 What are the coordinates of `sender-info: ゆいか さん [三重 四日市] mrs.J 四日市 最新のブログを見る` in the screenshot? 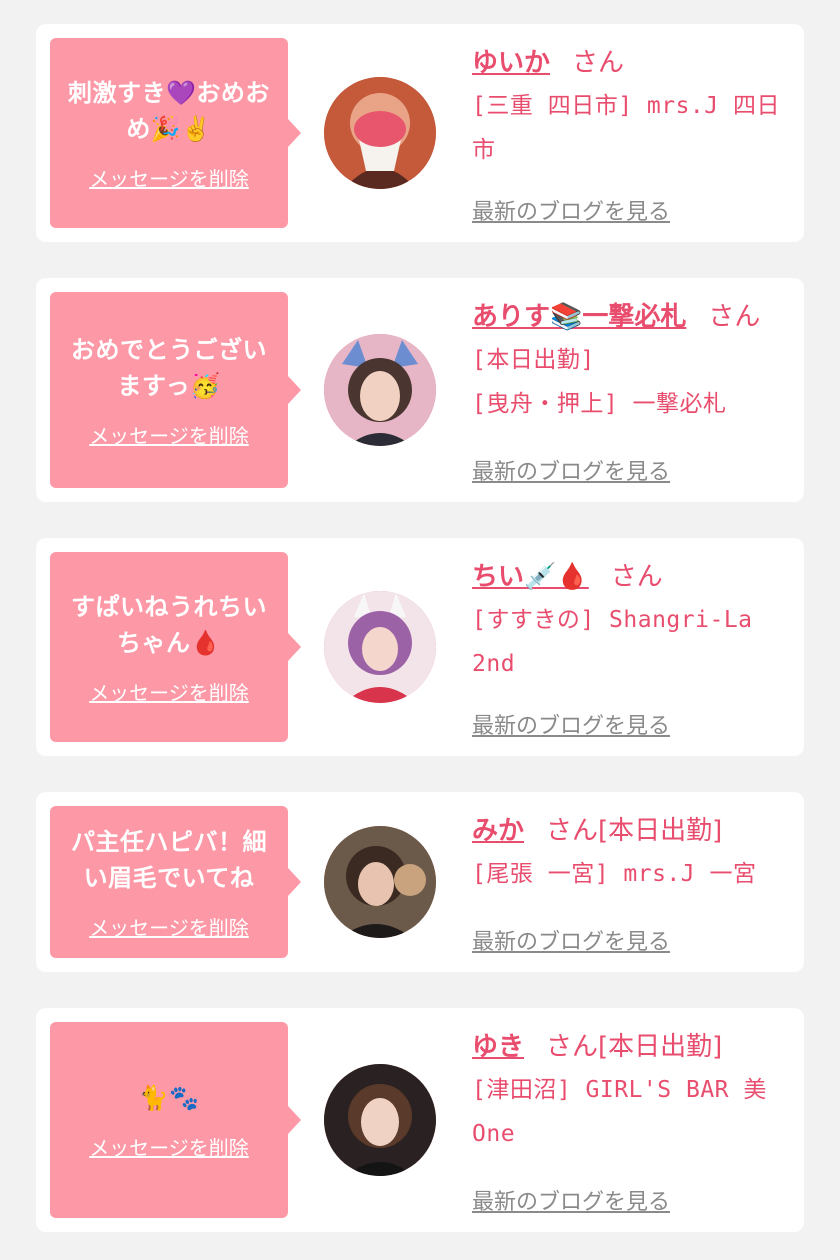 It's located at (628, 135).